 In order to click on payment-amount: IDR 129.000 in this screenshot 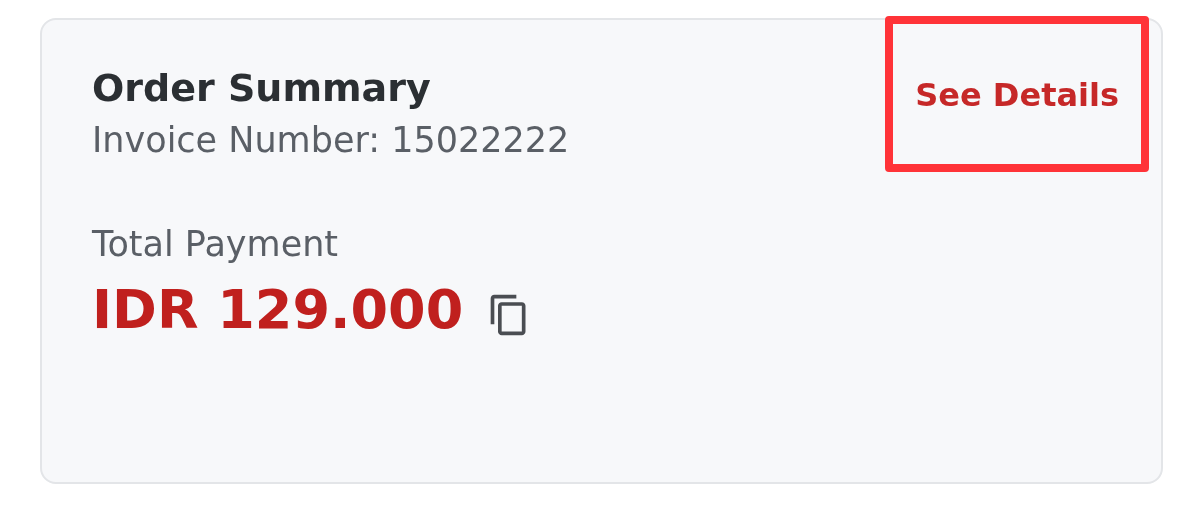, I will do `click(278, 309)`.